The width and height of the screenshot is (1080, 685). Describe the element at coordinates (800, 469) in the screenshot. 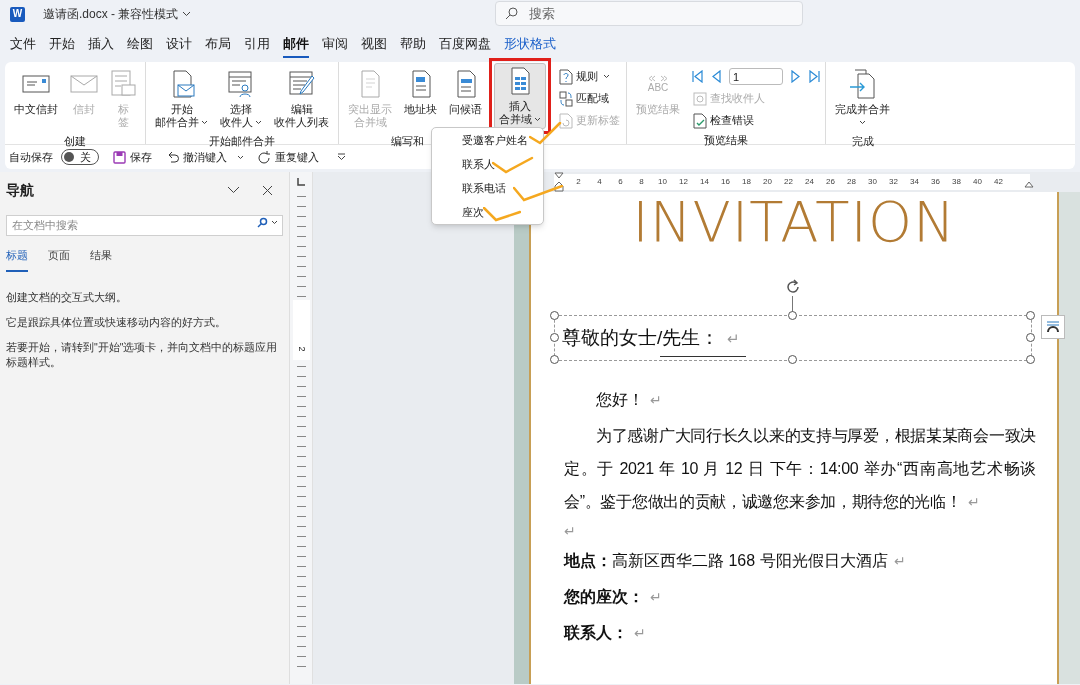

I see `paragraph-text: 为了感谢广大同行长久以来的支持与厚爱，根据某某商会一致决定。于 2021 年 10 月 12 日 下午：14:00 举办“西南高地艺术畅谈会”。鉴于您做出的贡献，诚邀您来参加，期待您的光临！ ↵` at that location.